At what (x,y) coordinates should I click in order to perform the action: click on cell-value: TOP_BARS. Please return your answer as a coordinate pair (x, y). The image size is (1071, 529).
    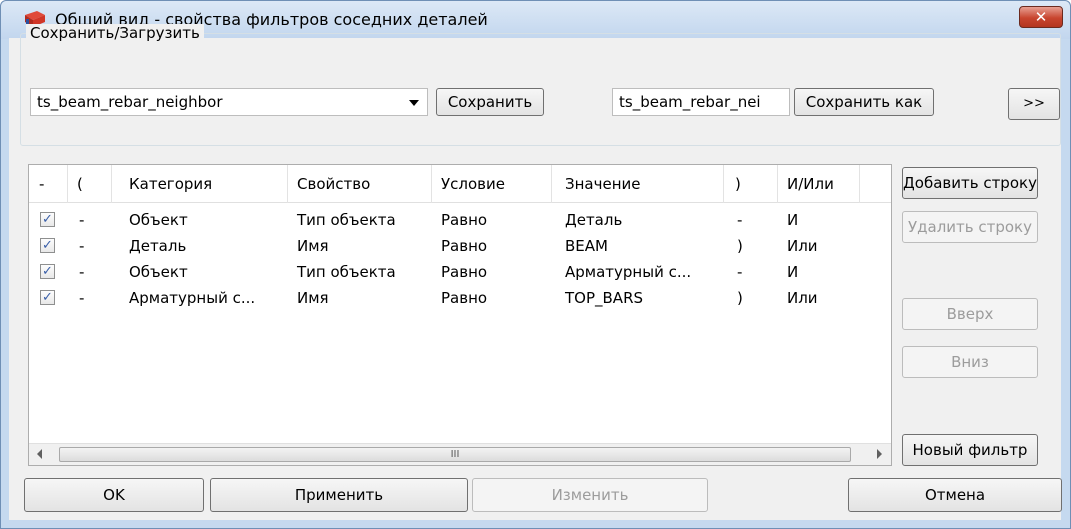
    Looking at the image, I should click on (604, 298).